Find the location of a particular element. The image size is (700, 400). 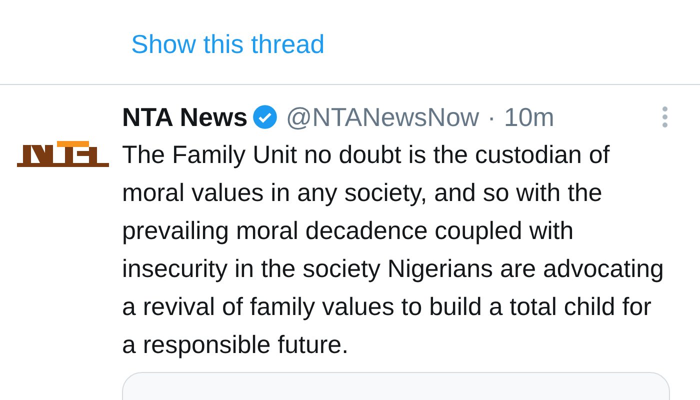

show-thread-link: Show this thread is located at coordinates (228, 44).